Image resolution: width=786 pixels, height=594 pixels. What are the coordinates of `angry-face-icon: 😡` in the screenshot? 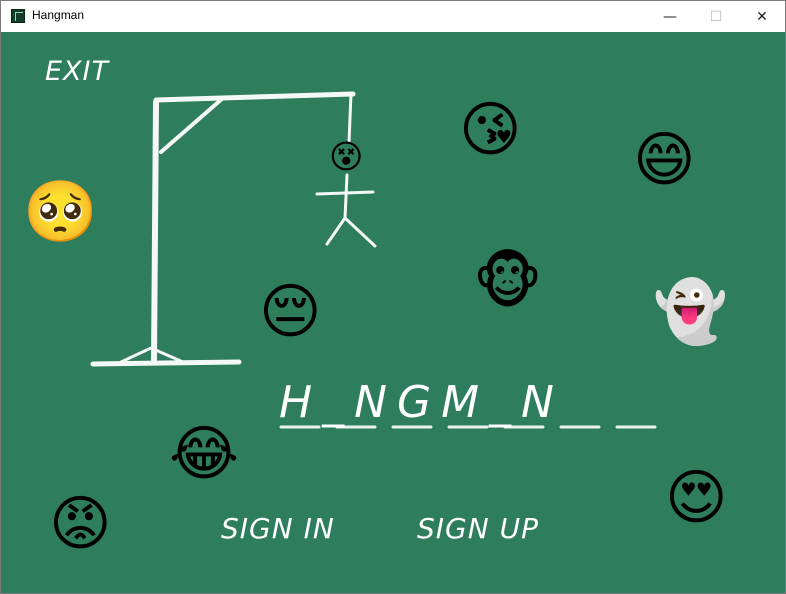 It's located at (80, 524).